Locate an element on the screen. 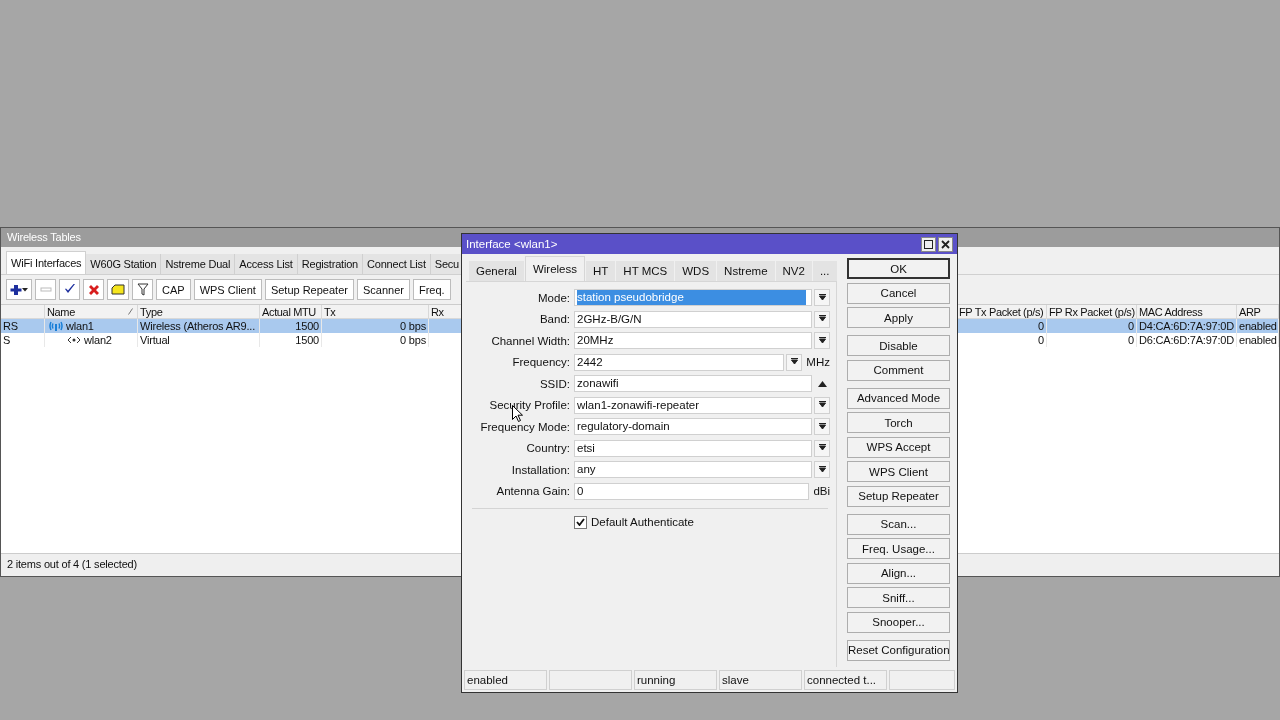  column-header: FP Rx Packet (p/s) is located at coordinates (1092, 312).